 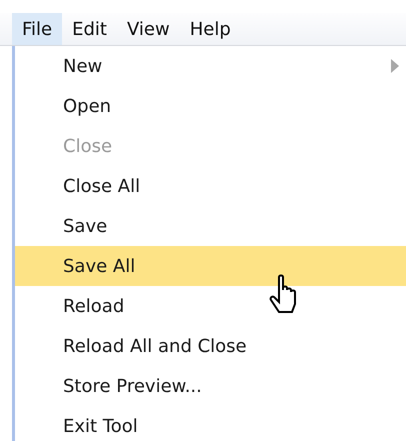 I want to click on menu-item: New, so click(x=210, y=66).